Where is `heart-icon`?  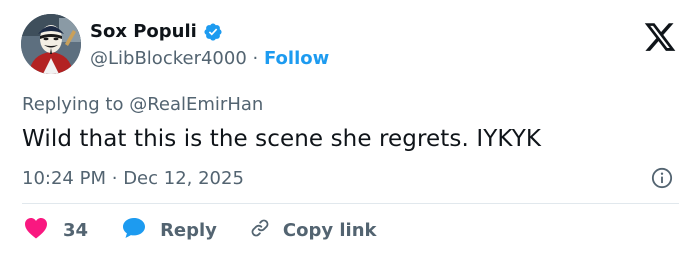 heart-icon is located at coordinates (36, 230).